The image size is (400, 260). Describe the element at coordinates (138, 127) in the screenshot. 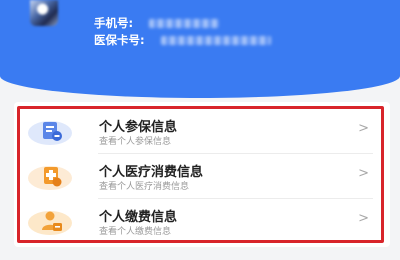

I see `menu-item-title: 个人参保信息` at that location.